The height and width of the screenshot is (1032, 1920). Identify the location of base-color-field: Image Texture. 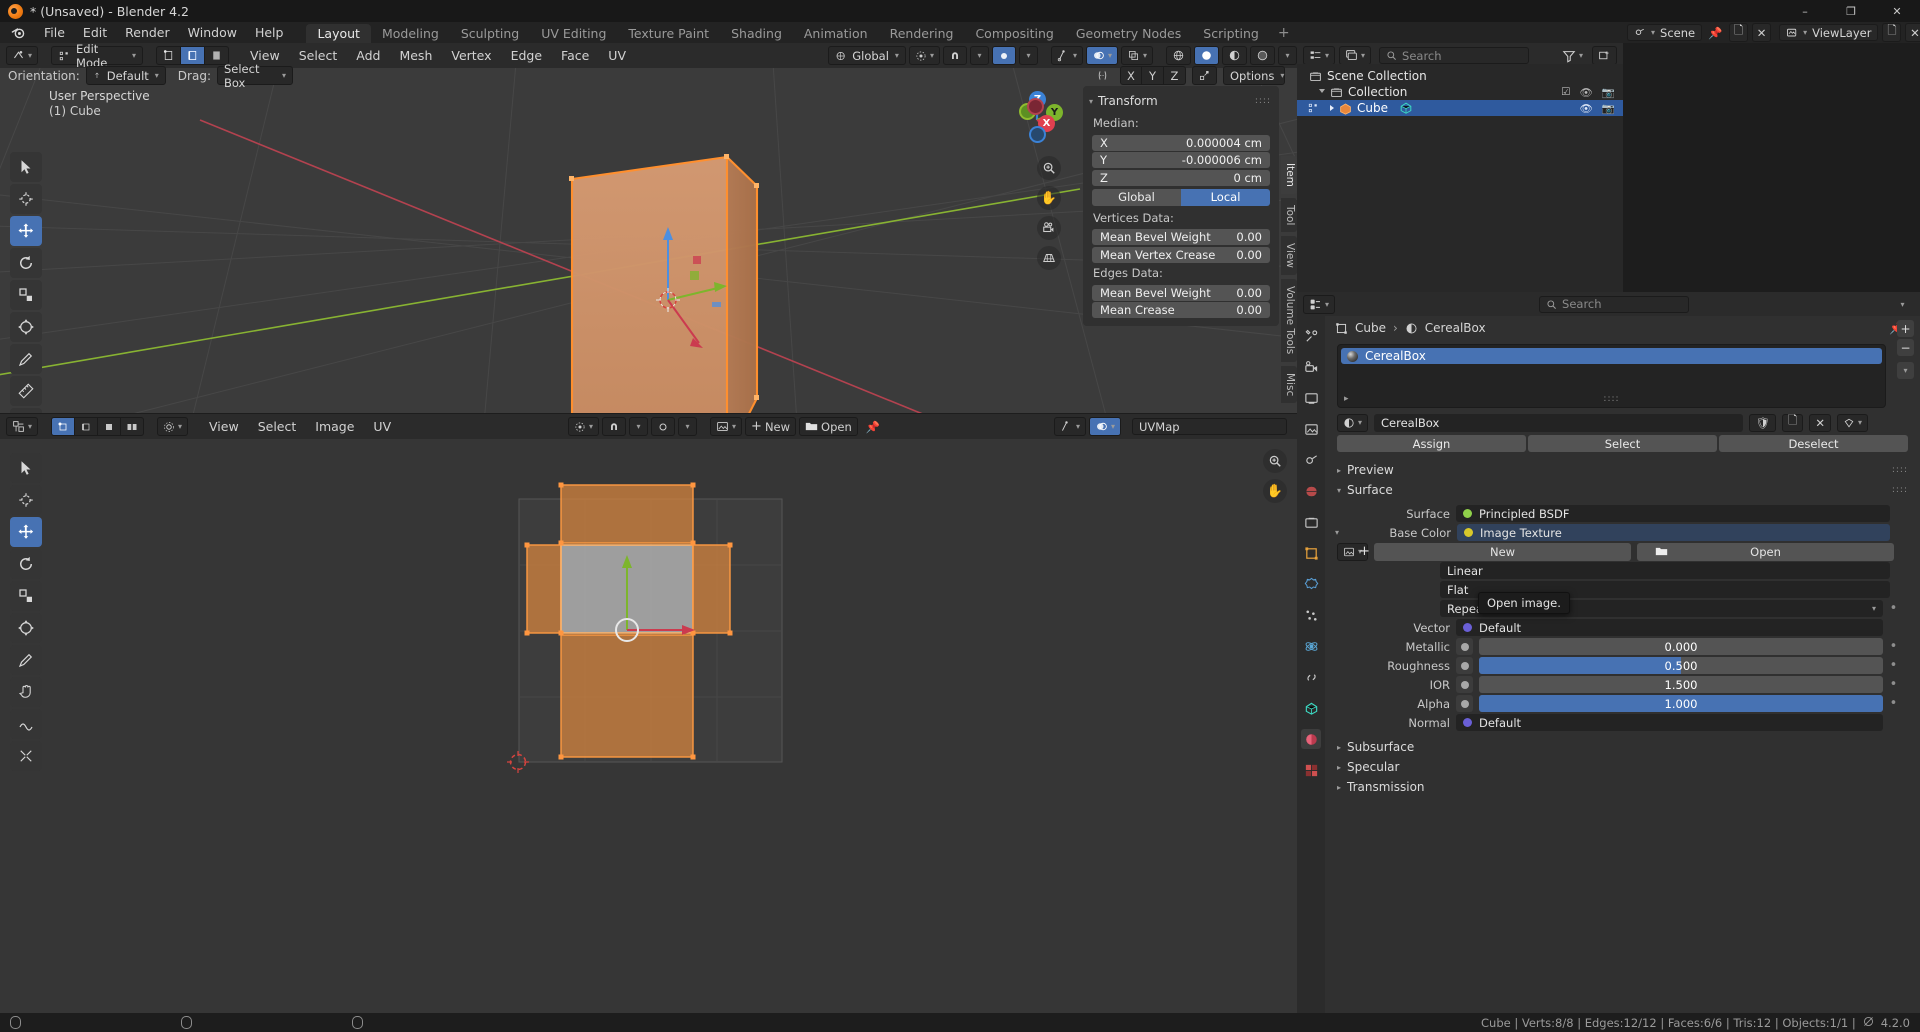
(1673, 532).